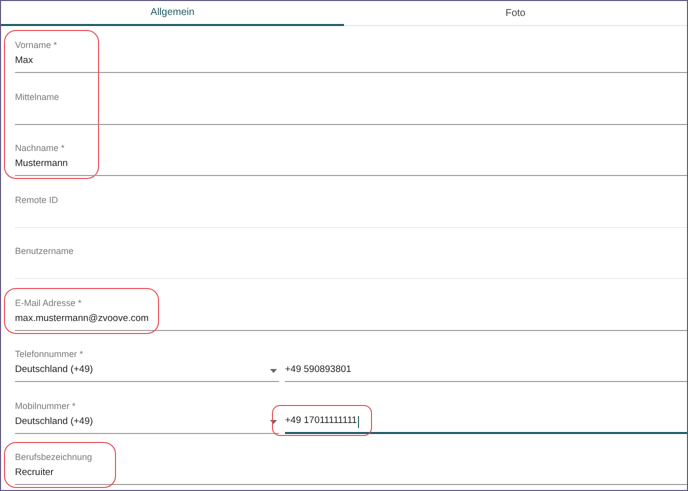 This screenshot has height=491, width=688. What do you see at coordinates (49, 354) in the screenshot?
I see `field-label: Telefonnummer *` at bounding box center [49, 354].